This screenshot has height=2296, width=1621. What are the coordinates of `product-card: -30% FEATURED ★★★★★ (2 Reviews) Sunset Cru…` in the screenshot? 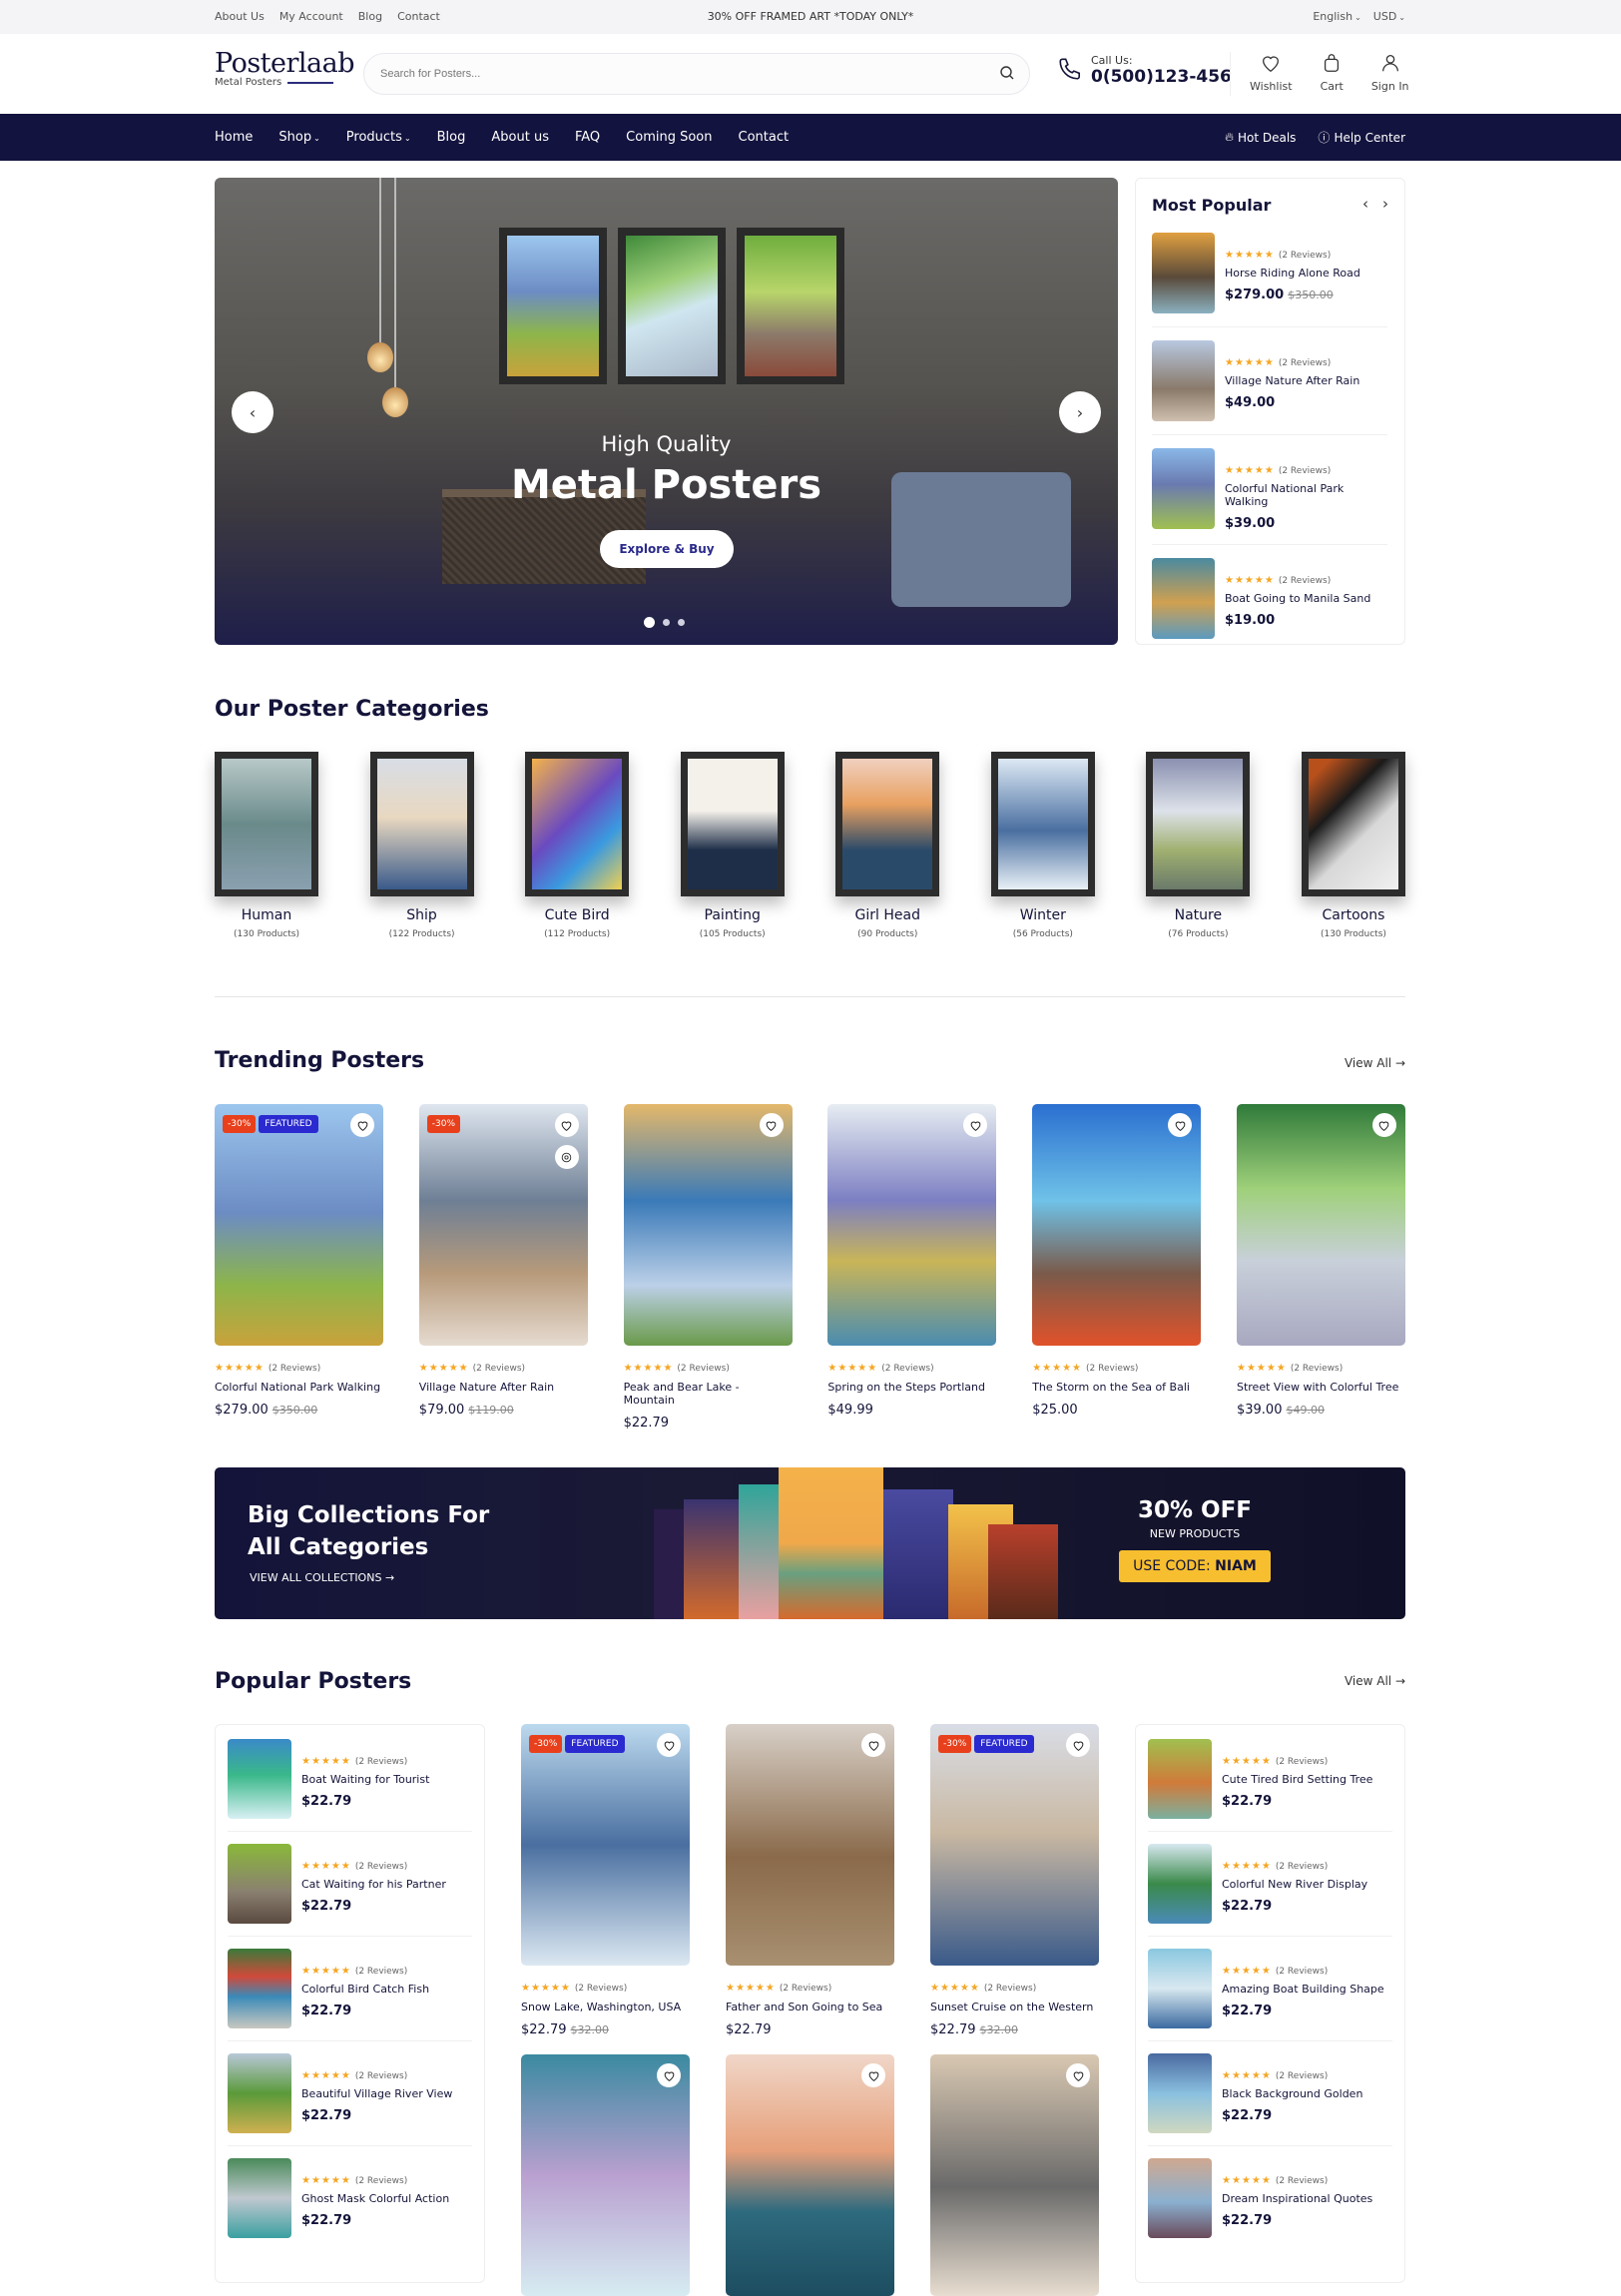 It's located at (1014, 1881).